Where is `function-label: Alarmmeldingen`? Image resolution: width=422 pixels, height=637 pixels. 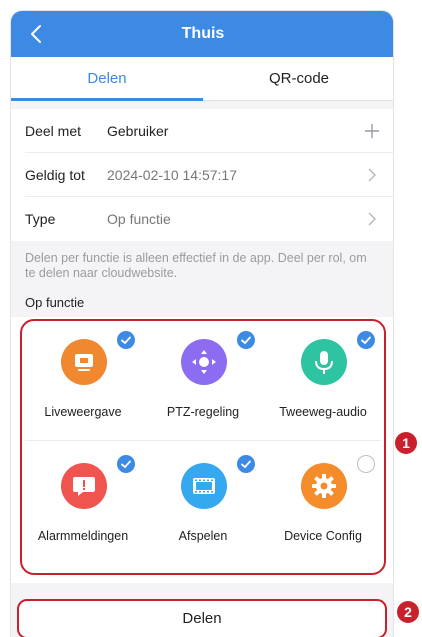 function-label: Alarmmeldingen is located at coordinates (83, 536).